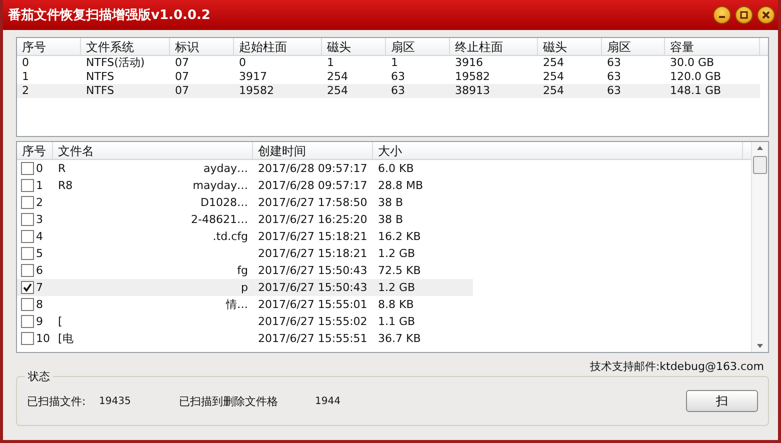  Describe the element at coordinates (312, 322) in the screenshot. I see `table-cell-text: 2017/6/27 15:55:02` at that location.